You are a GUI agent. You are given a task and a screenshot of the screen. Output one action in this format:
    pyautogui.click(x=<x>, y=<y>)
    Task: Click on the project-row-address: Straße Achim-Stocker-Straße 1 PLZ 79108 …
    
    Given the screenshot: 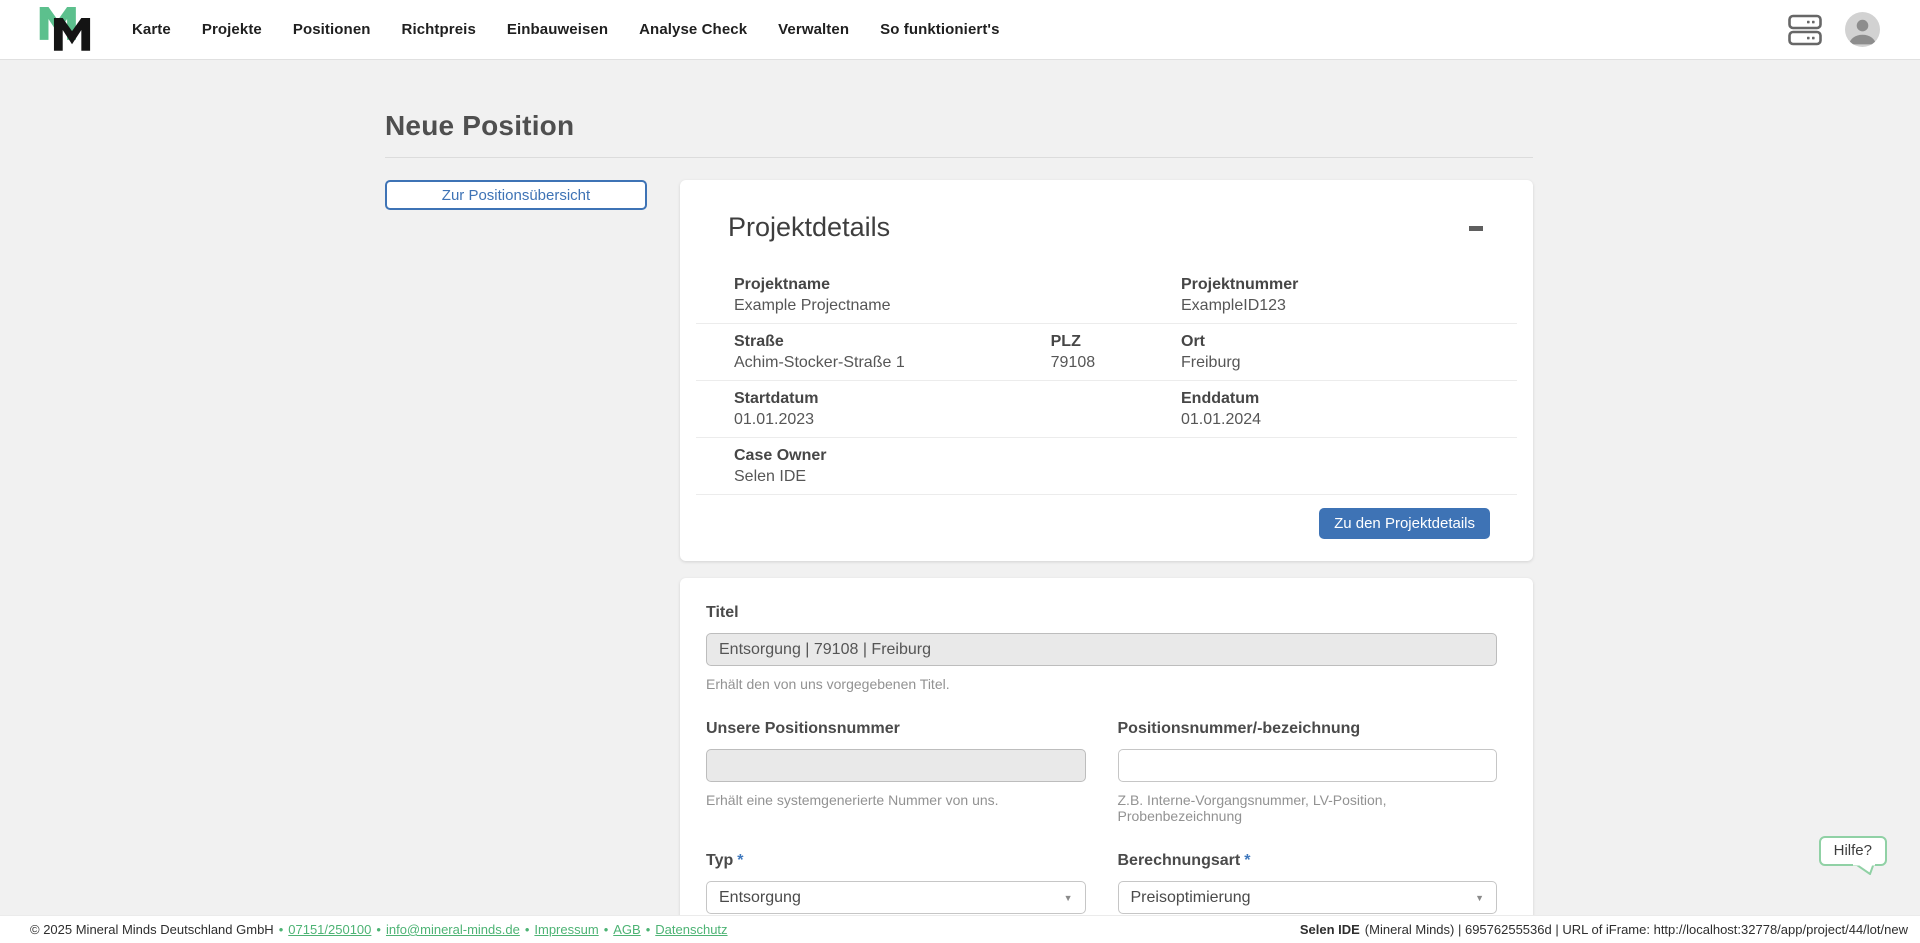 What is the action you would take?
    pyautogui.click(x=1106, y=352)
    